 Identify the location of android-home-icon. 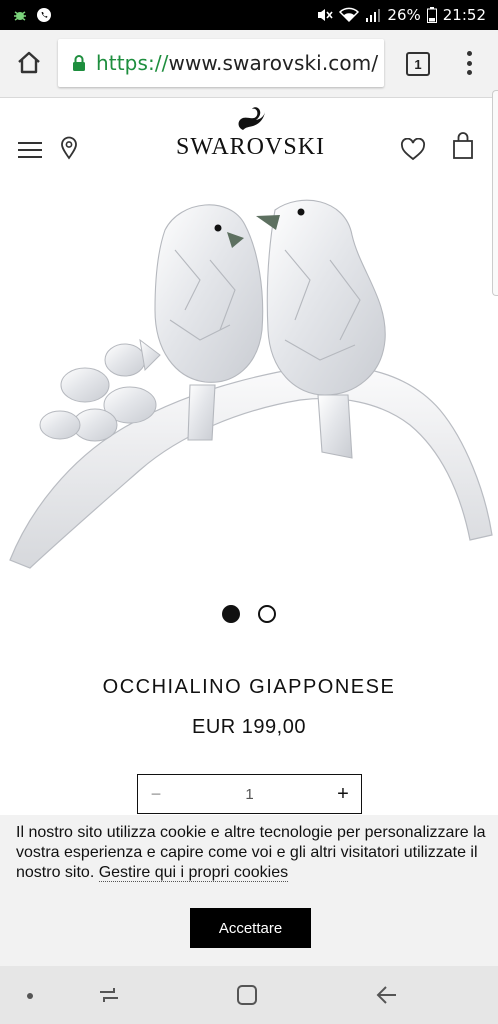
(247, 995).